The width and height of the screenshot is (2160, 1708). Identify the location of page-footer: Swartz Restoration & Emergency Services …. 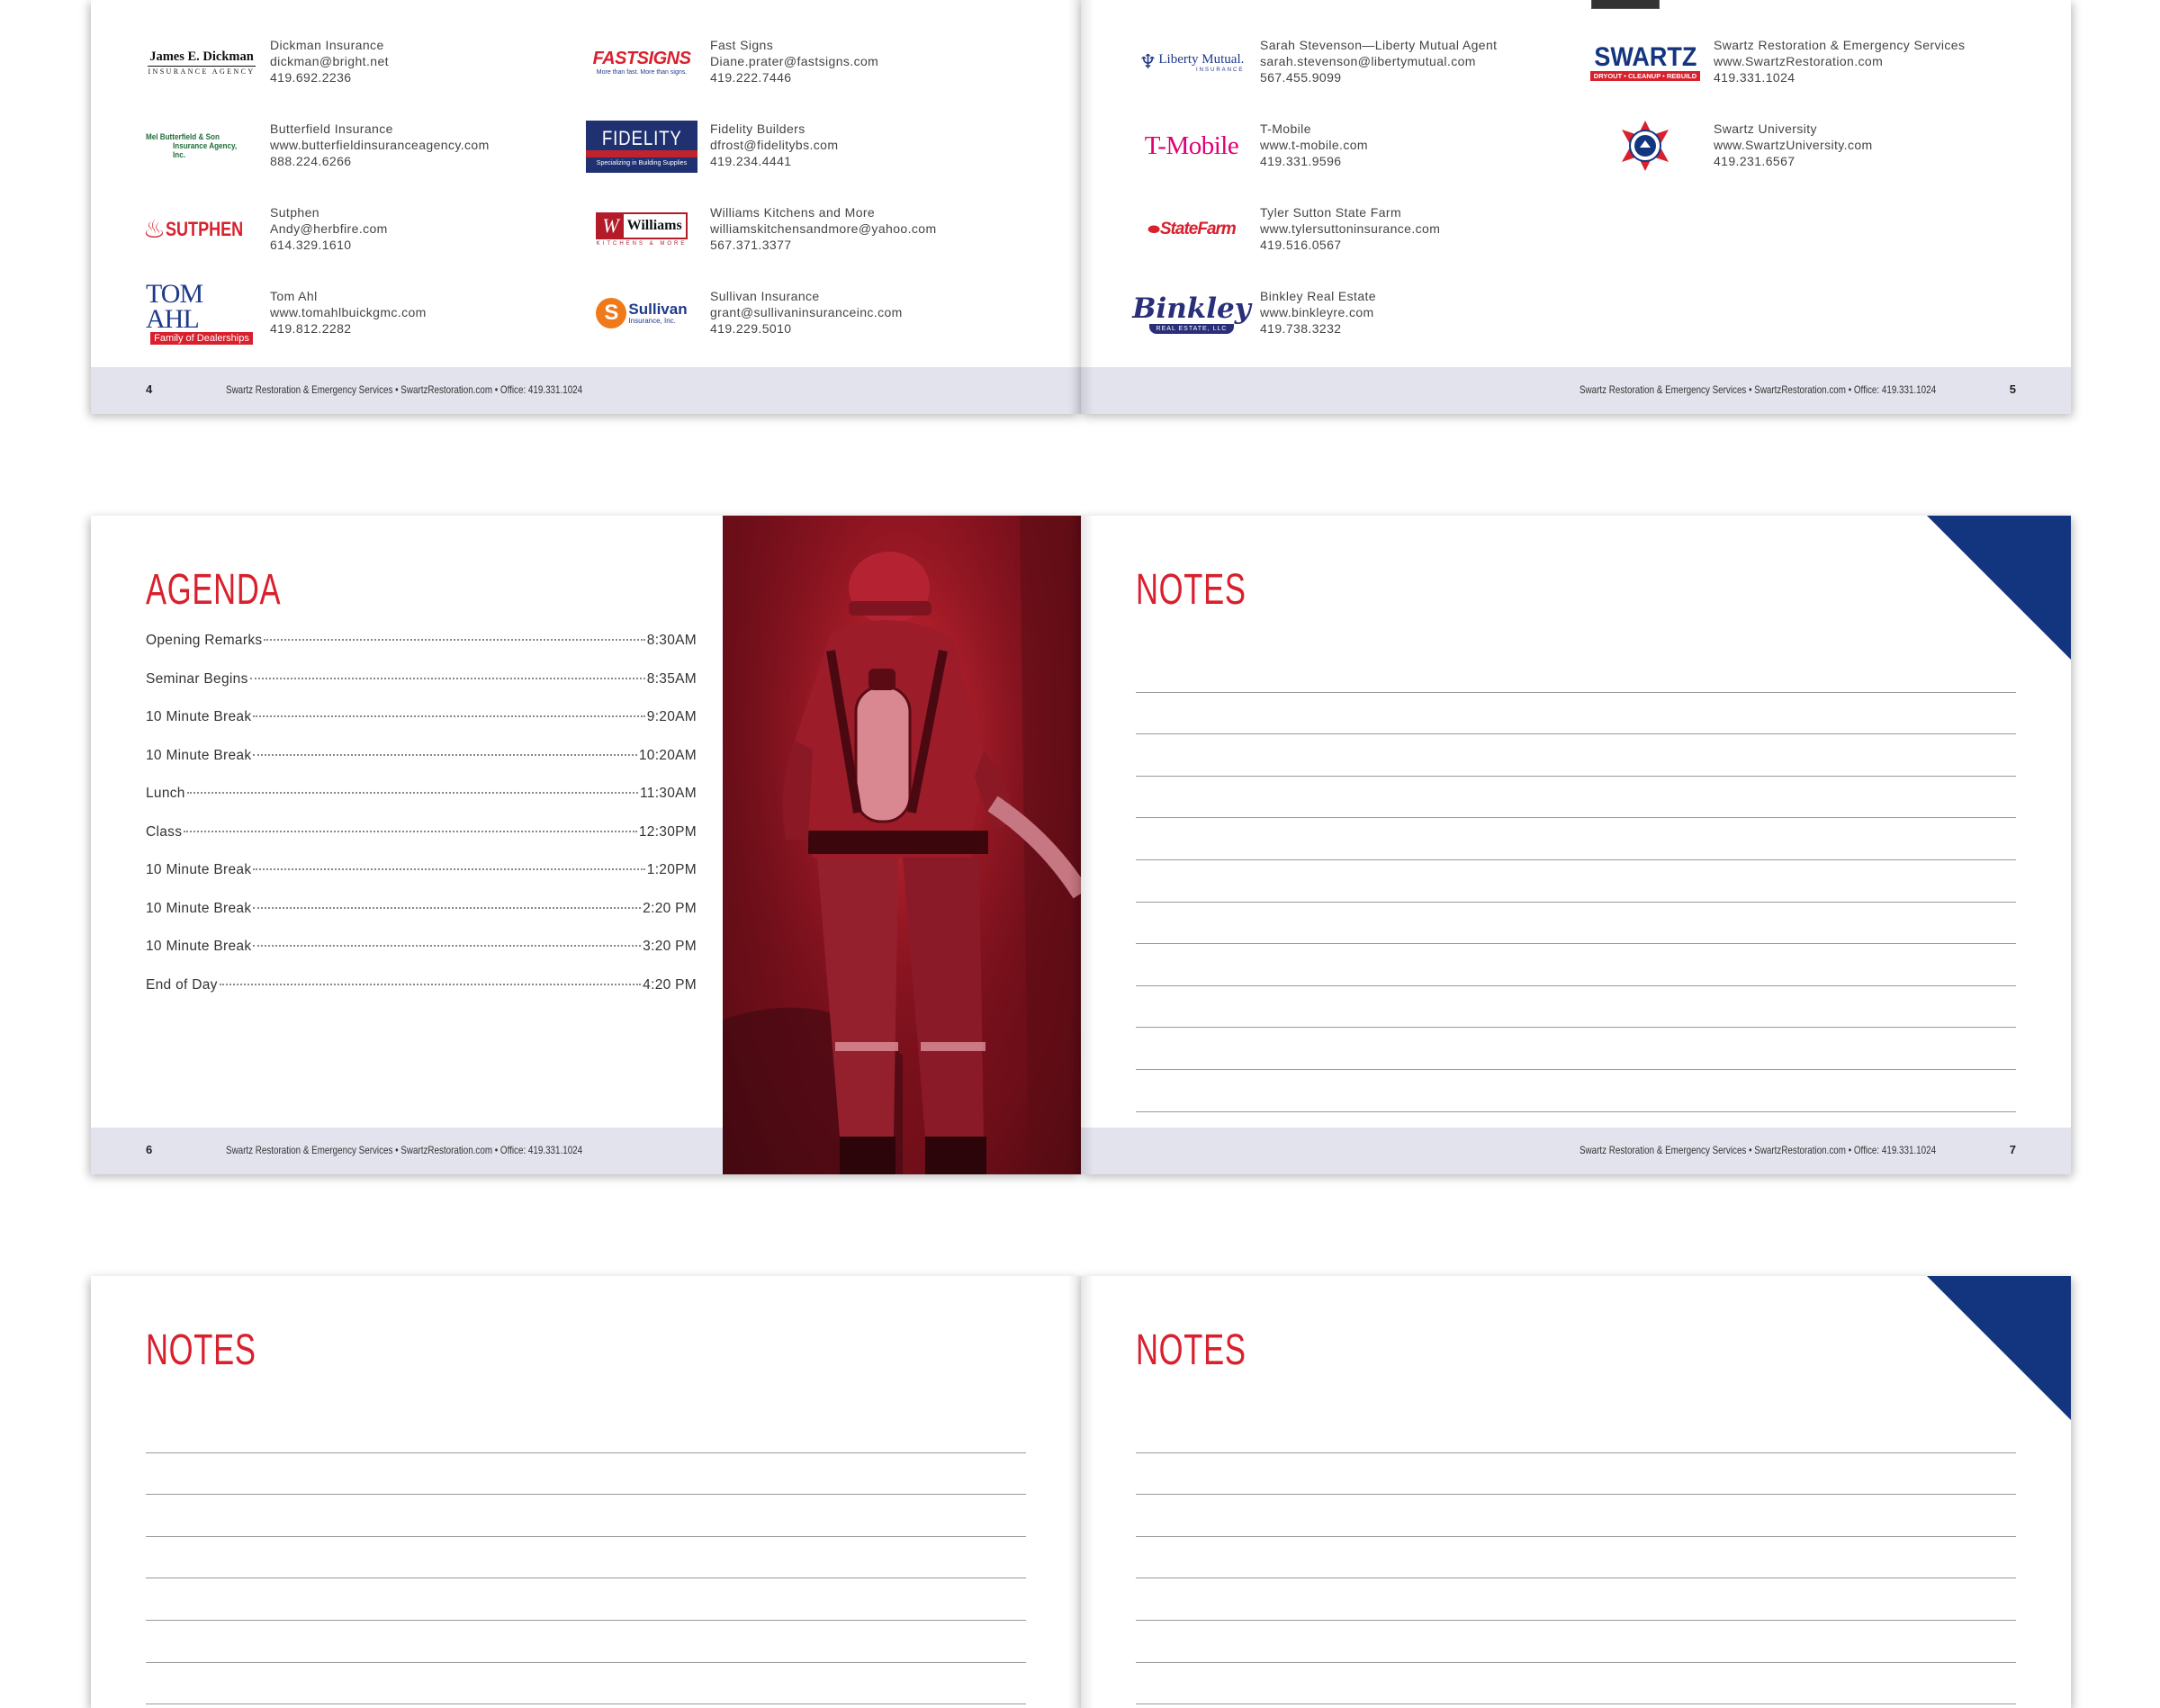
(1576, 390).